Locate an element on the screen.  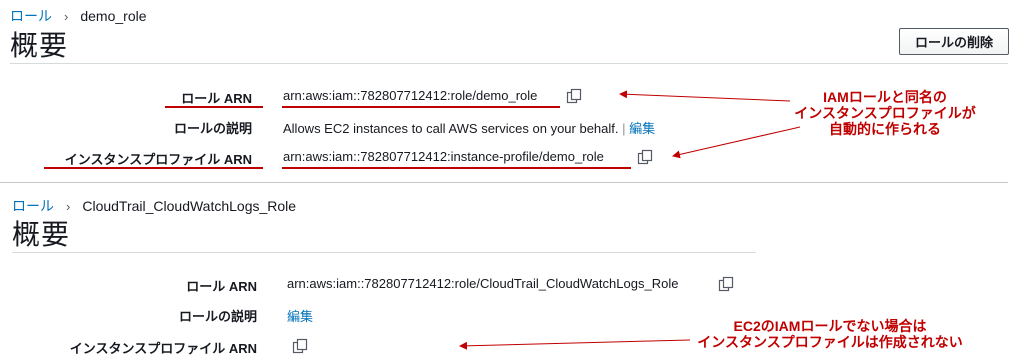
annotation-line: EC2のIAMロールでない場合は is located at coordinates (830, 326).